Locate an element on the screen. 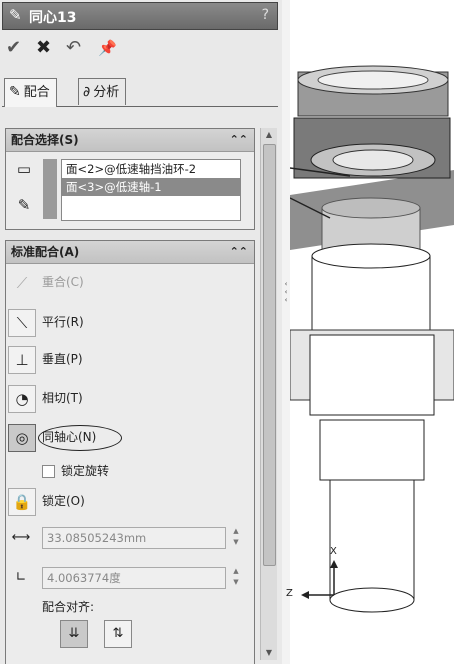 The width and height of the screenshot is (454, 668). lock-icon: 🔒 is located at coordinates (22, 501).